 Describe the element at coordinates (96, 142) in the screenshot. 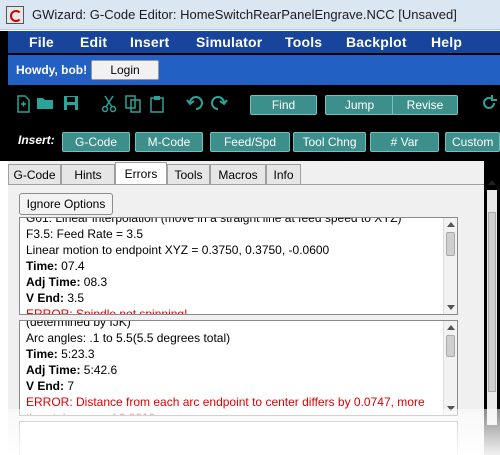

I see `insert-gcode-button: G-Code` at that location.